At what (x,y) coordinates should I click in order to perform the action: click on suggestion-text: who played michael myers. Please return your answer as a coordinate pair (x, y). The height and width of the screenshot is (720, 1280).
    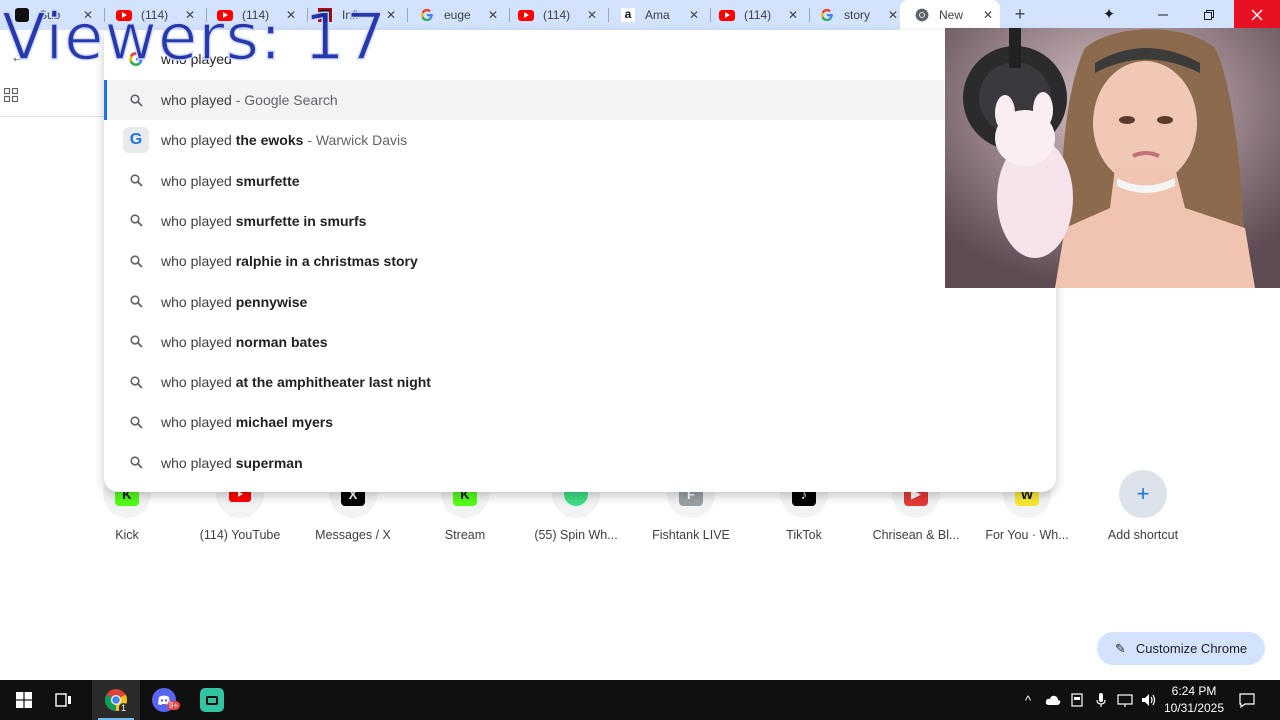
    Looking at the image, I should click on (247, 422).